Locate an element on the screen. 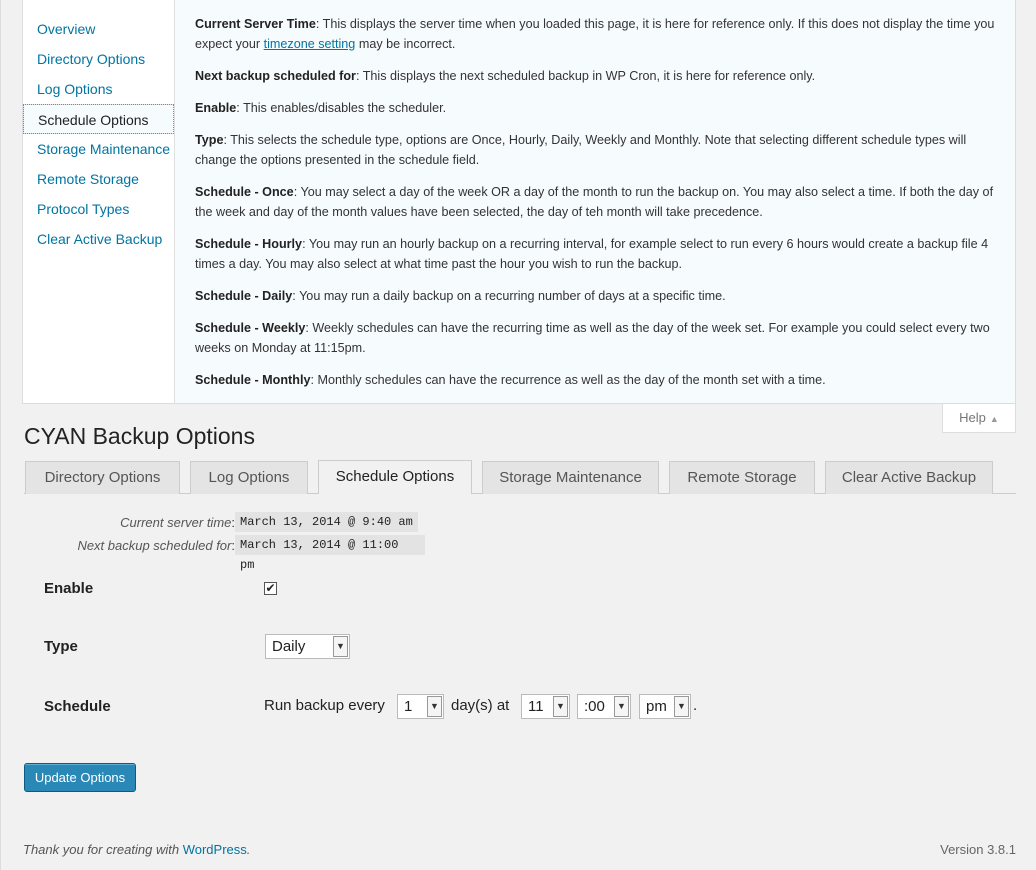 Image resolution: width=1036 pixels, height=870 pixels. help-term: Schedule - Monthly is located at coordinates (253, 380).